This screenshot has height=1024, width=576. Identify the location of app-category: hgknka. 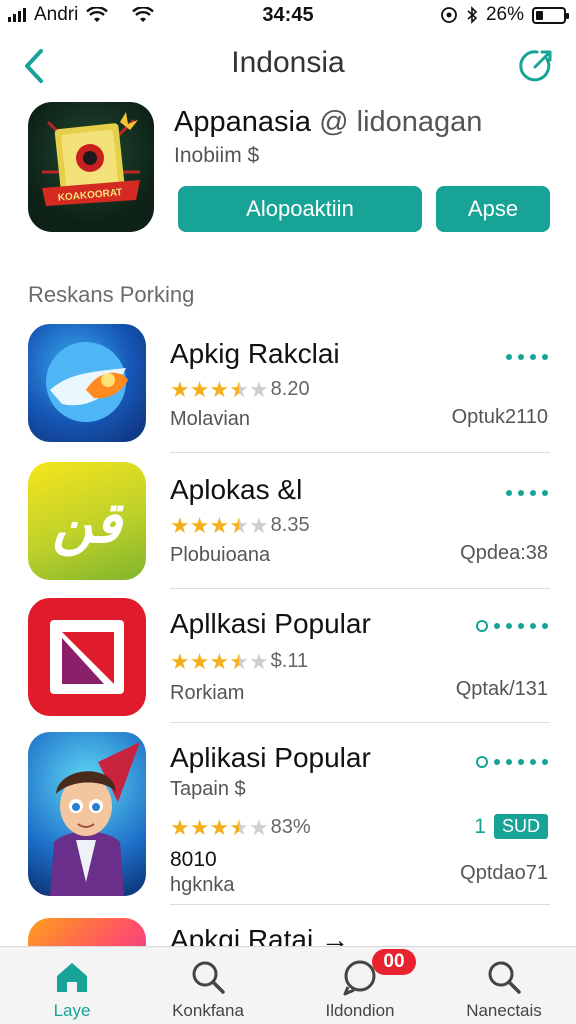
(202, 885).